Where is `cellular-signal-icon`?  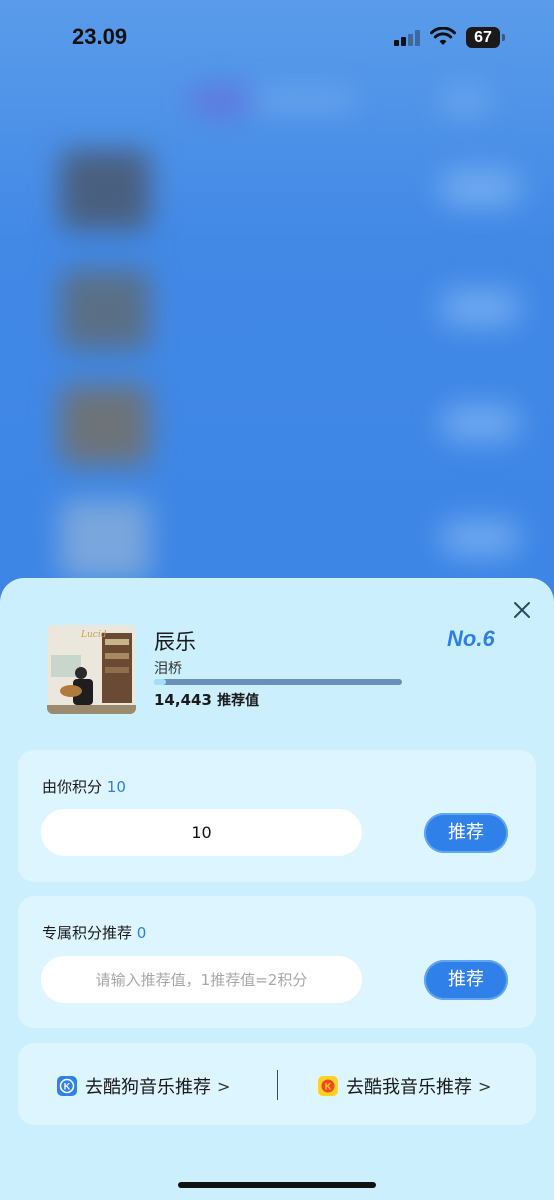 cellular-signal-icon is located at coordinates (408, 38).